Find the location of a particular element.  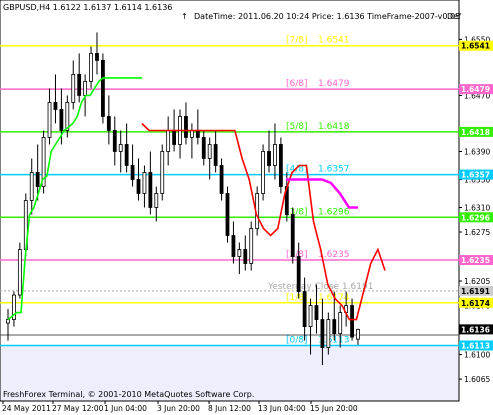

truncated-label: Def is located at coordinates (454, 16).